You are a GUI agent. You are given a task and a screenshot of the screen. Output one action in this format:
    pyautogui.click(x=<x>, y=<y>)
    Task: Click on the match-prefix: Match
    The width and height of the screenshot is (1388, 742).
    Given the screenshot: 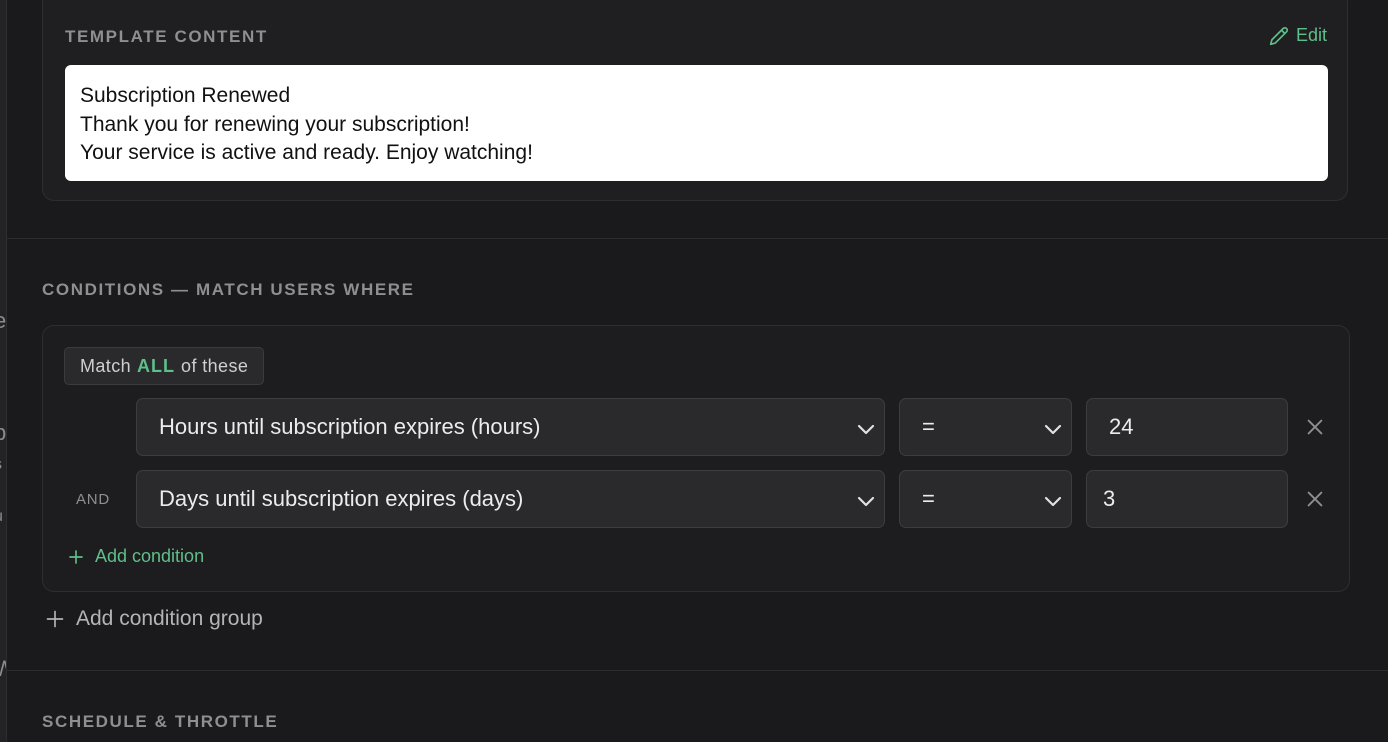 What is the action you would take?
    pyautogui.click(x=106, y=365)
    